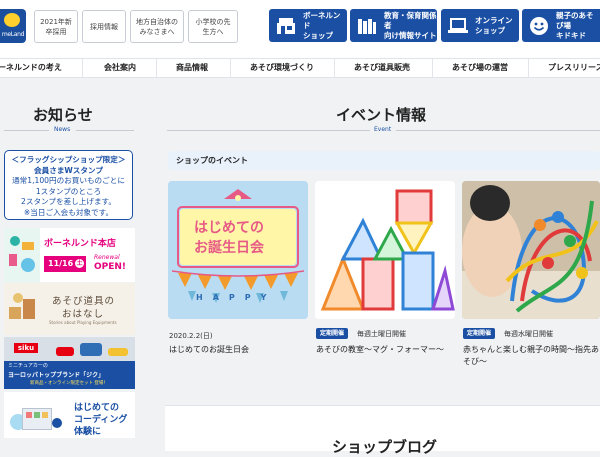  Describe the element at coordinates (528, 334) in the screenshot. I see `event-schedule: 毎週水曜日開催` at that location.